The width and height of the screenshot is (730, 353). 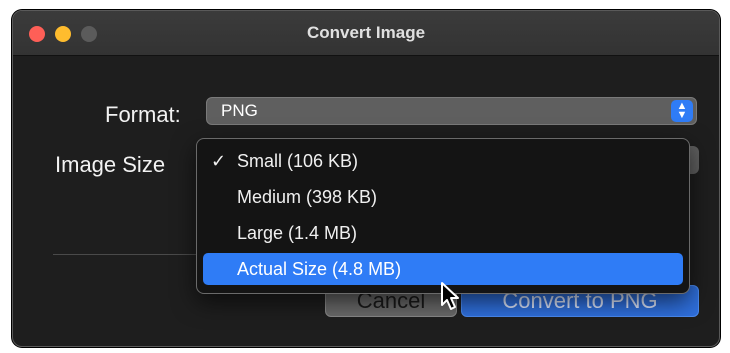 What do you see at coordinates (239, 110) in the screenshot?
I see `format-value: PNG` at bounding box center [239, 110].